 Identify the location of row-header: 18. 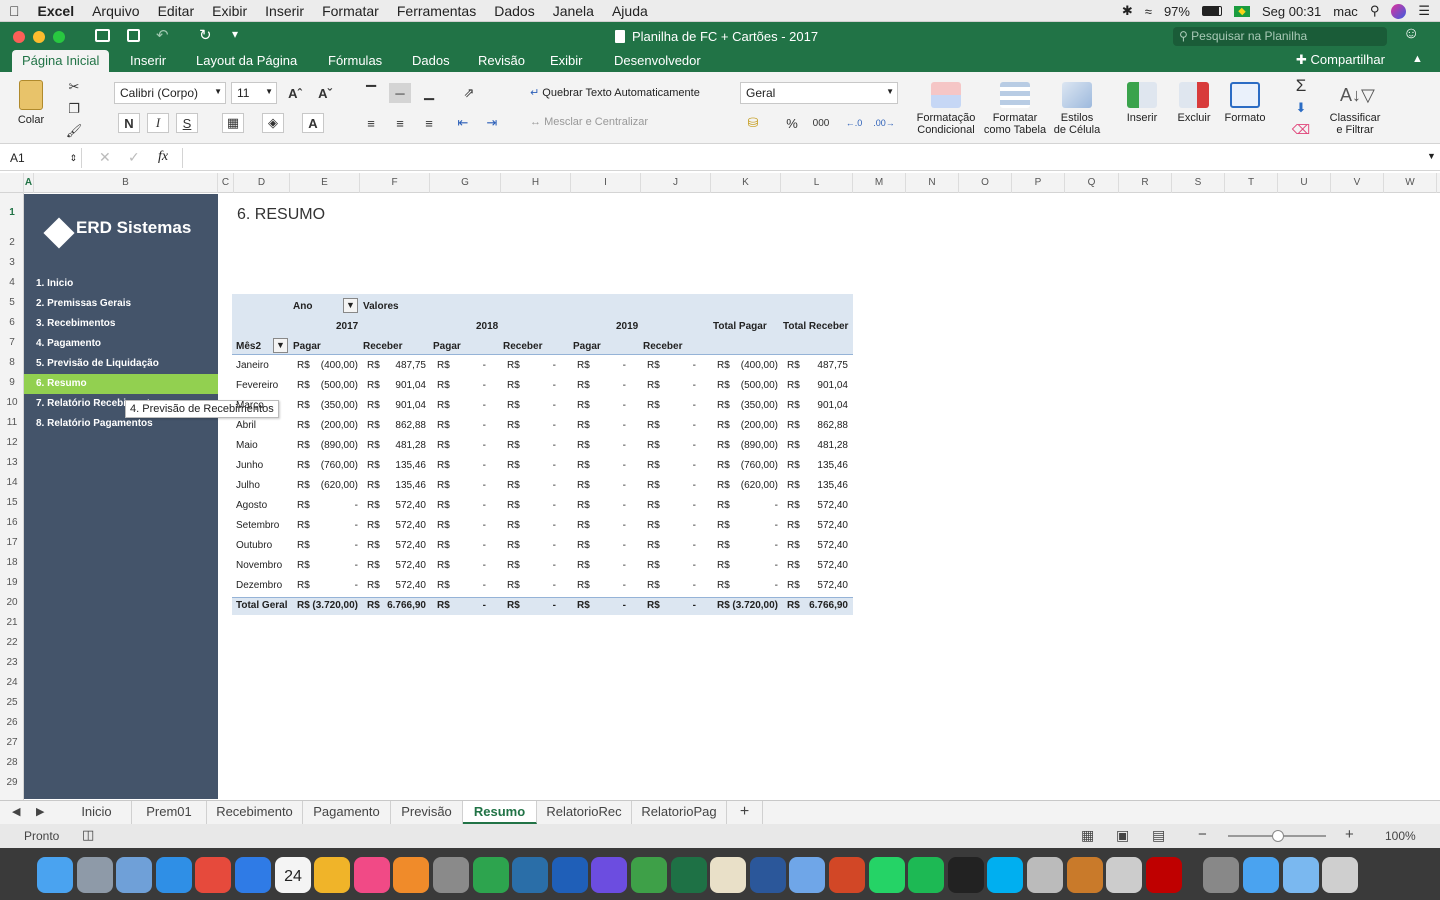
(12, 563).